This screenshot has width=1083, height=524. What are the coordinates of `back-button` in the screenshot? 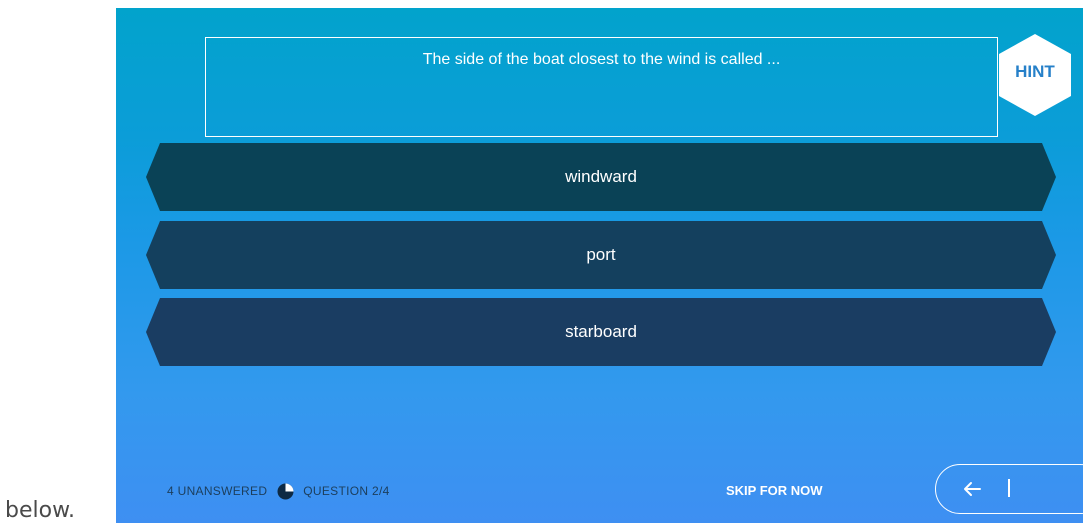 It's located at (1009, 489).